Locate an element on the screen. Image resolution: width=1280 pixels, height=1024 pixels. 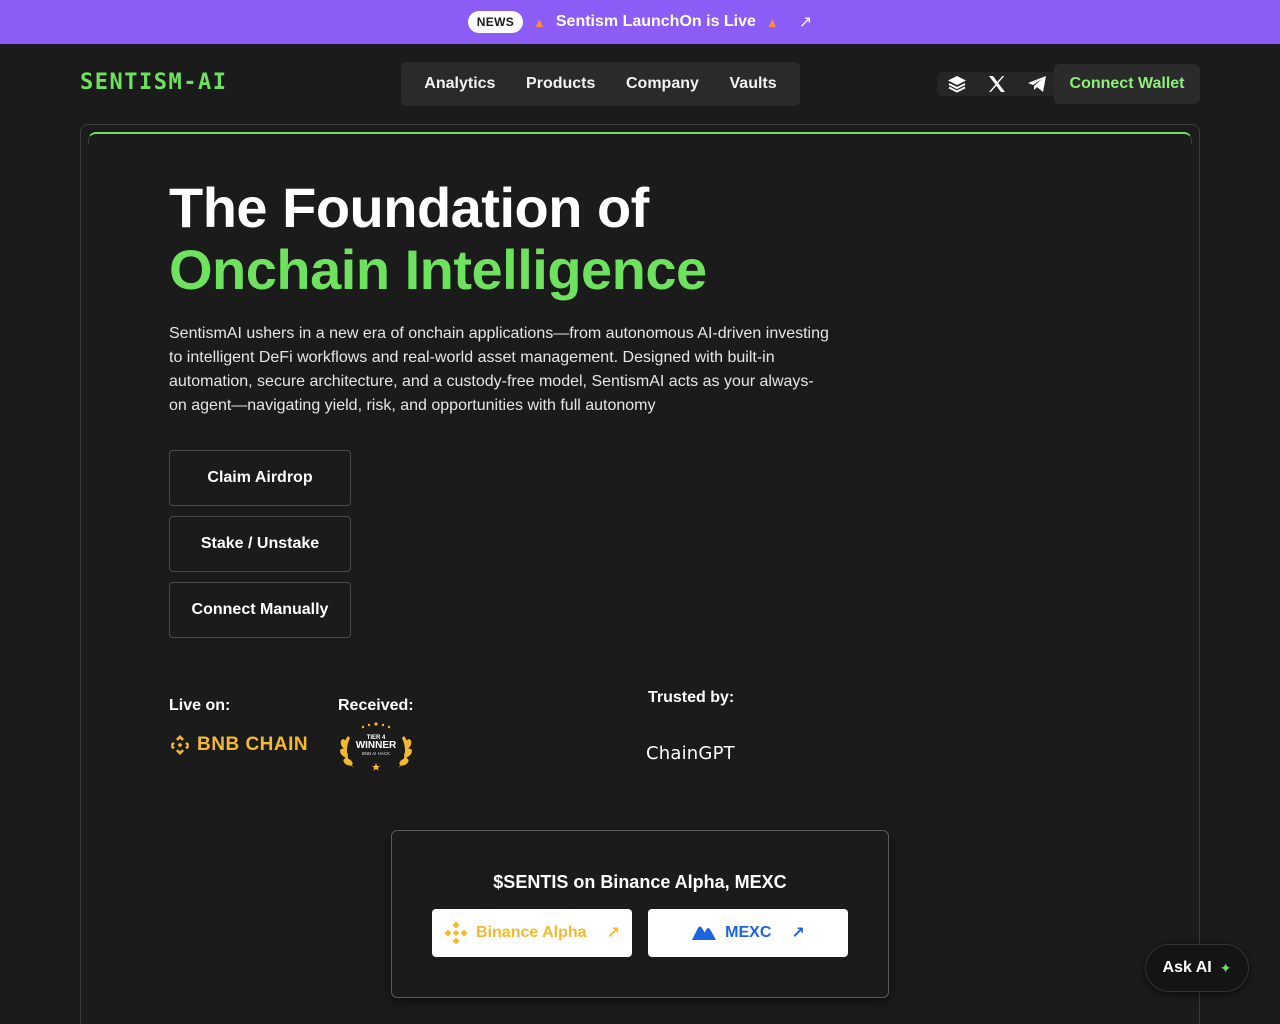
binance-alpha-label: Binance Alpha is located at coordinates (531, 932).